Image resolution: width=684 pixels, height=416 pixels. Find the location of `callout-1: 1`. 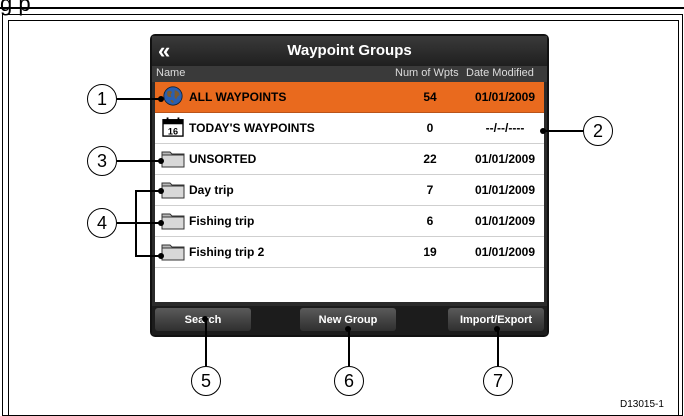

callout-1: 1 is located at coordinates (102, 99).